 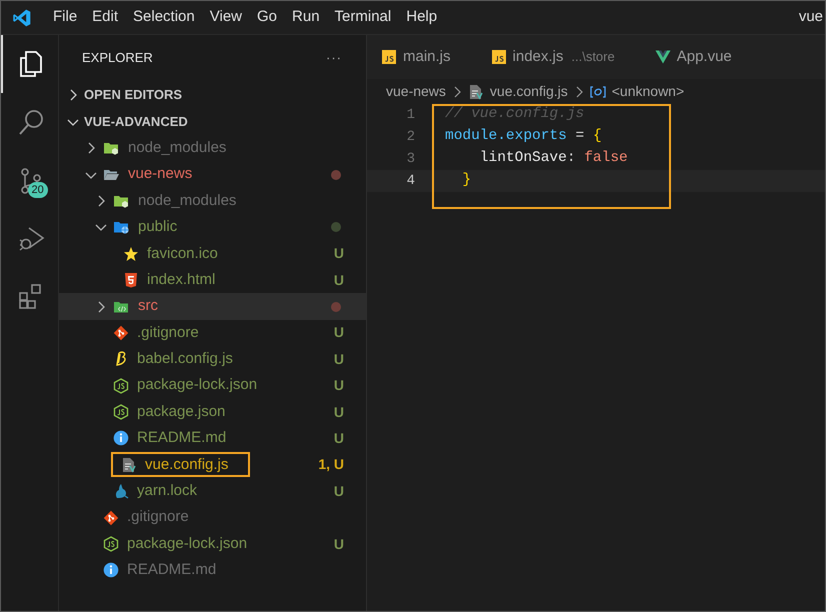 I want to click on html5-icon, so click(x=131, y=280).